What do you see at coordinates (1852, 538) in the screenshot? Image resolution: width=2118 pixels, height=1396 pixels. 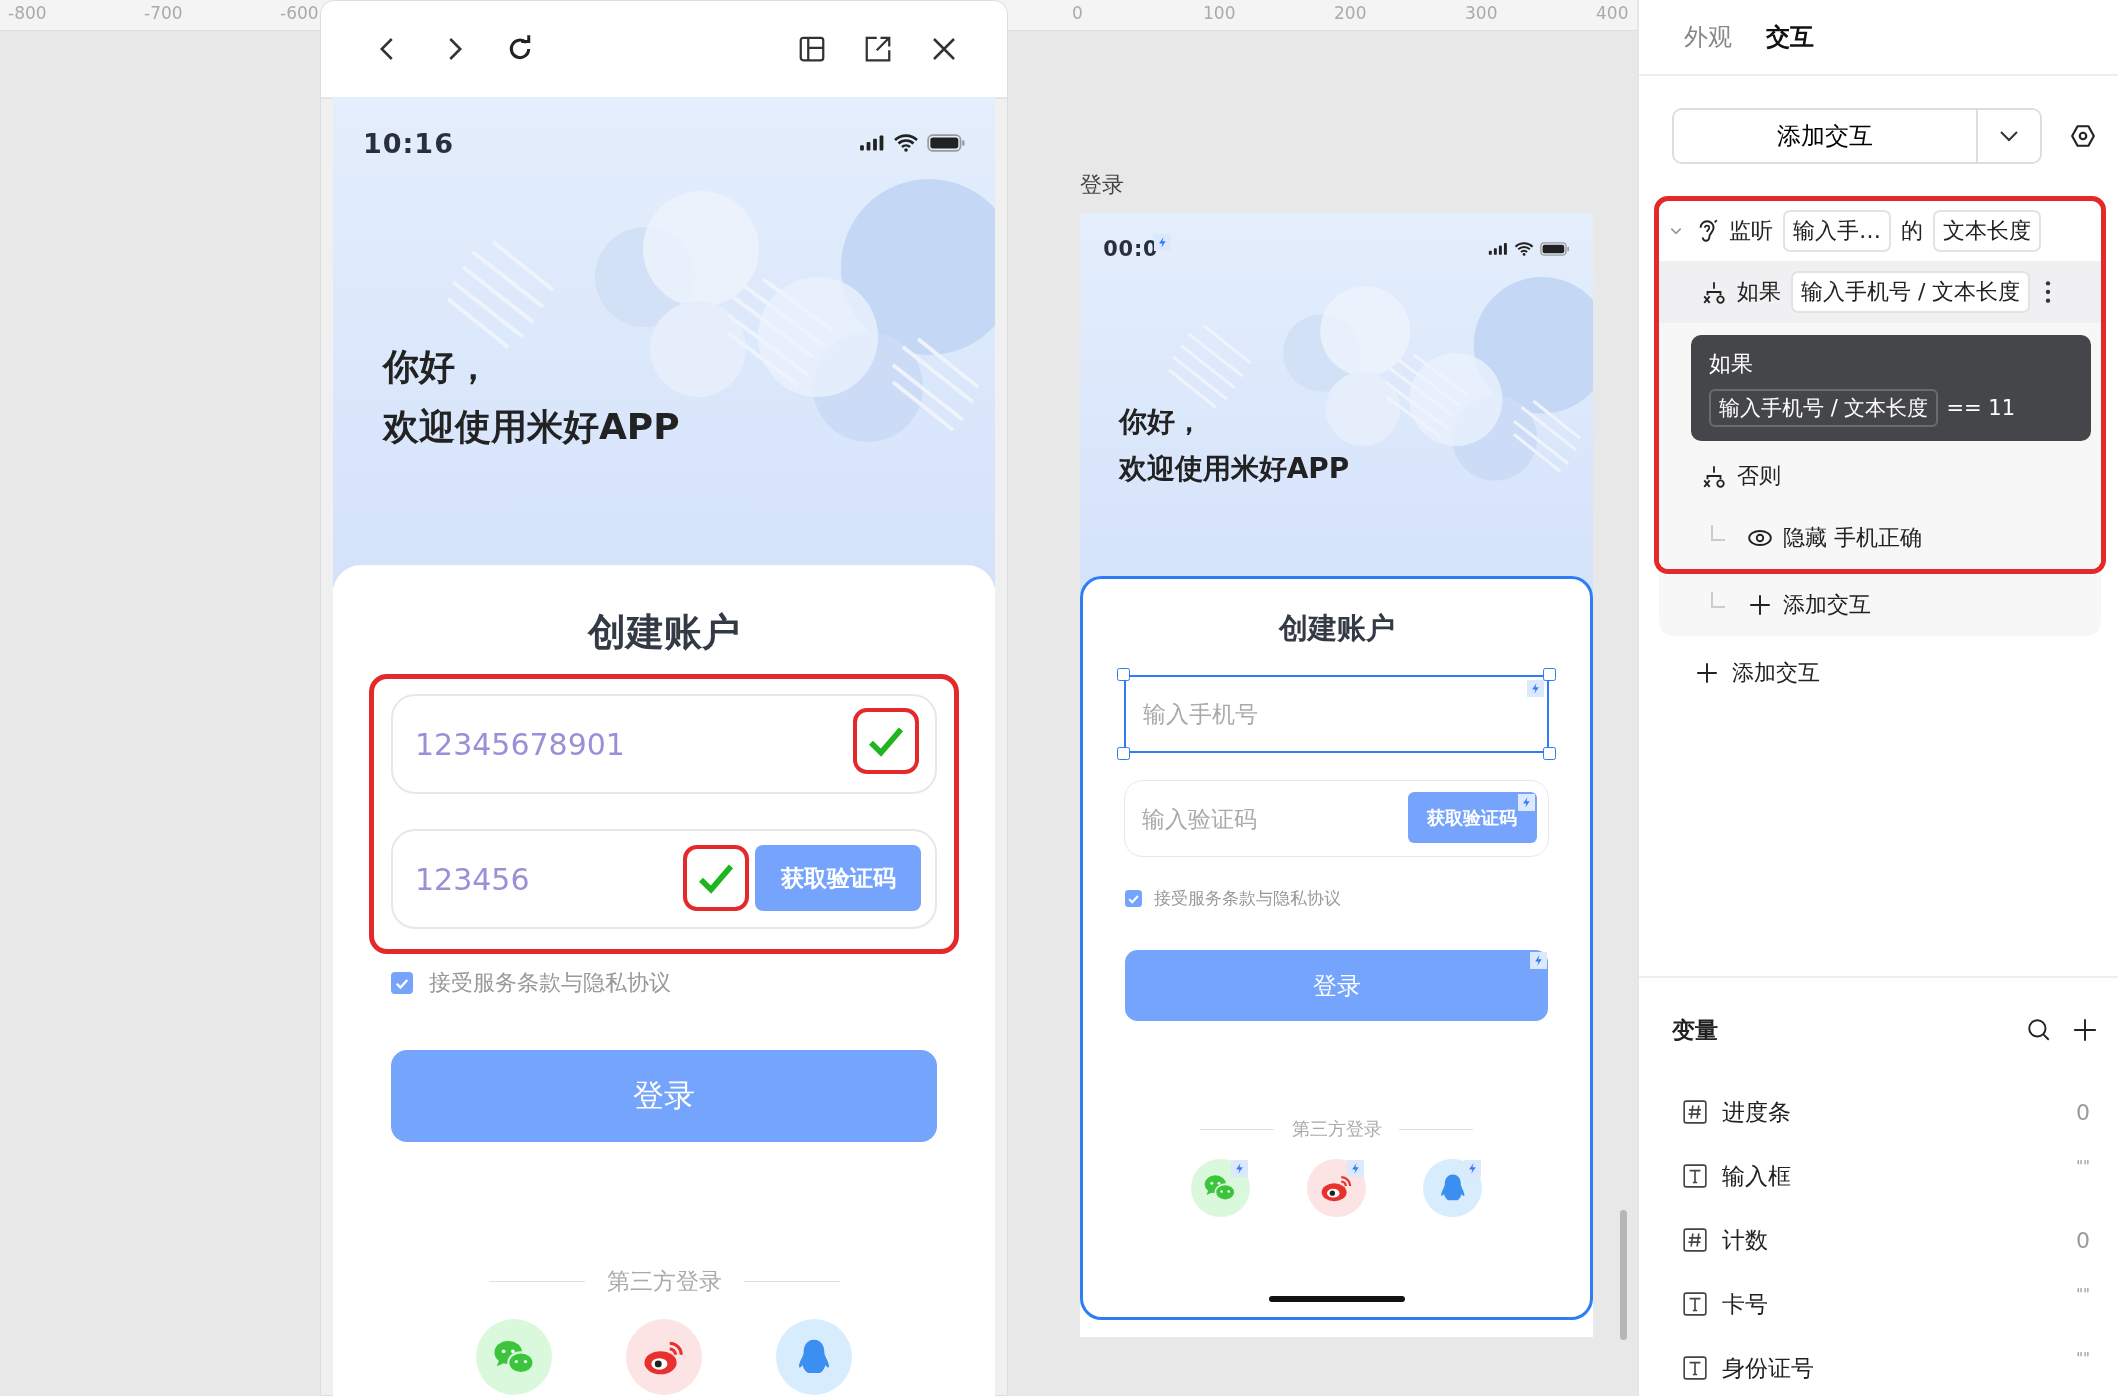 I see `action-text: 隐藏 手机正确` at bounding box center [1852, 538].